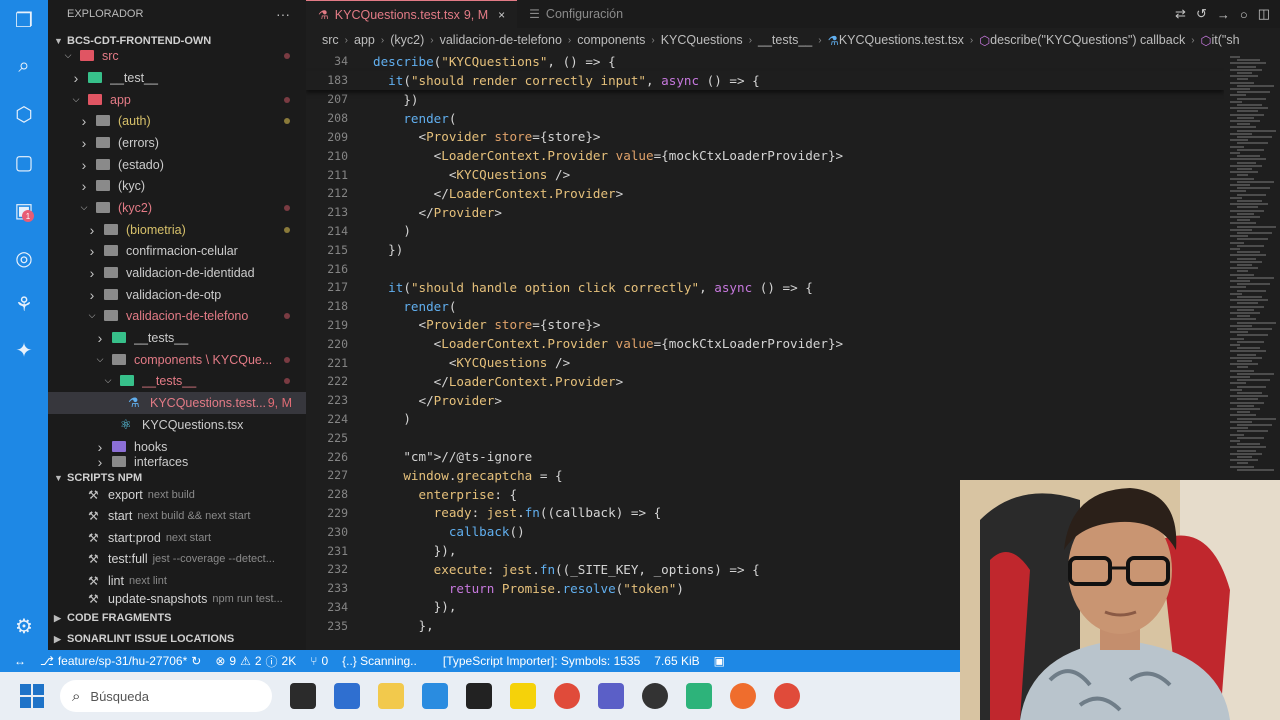  Describe the element at coordinates (765, 325) in the screenshot. I see `code-line: 219 <Provider store={store}>` at that location.